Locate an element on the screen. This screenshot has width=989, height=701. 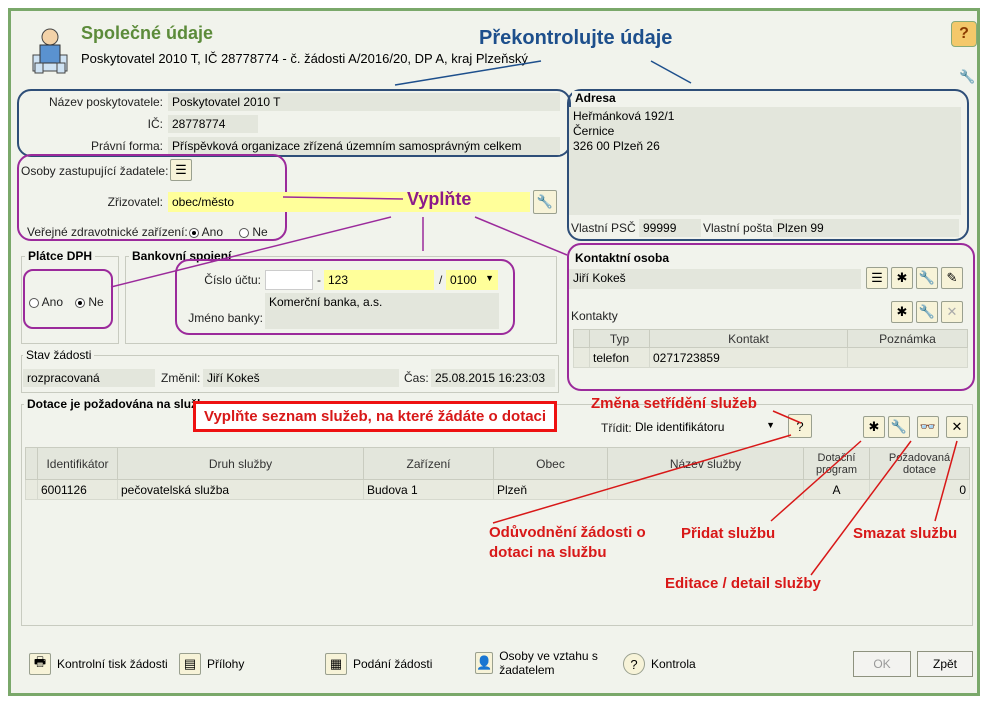
contact-highlight is located at coordinates (771, 317).